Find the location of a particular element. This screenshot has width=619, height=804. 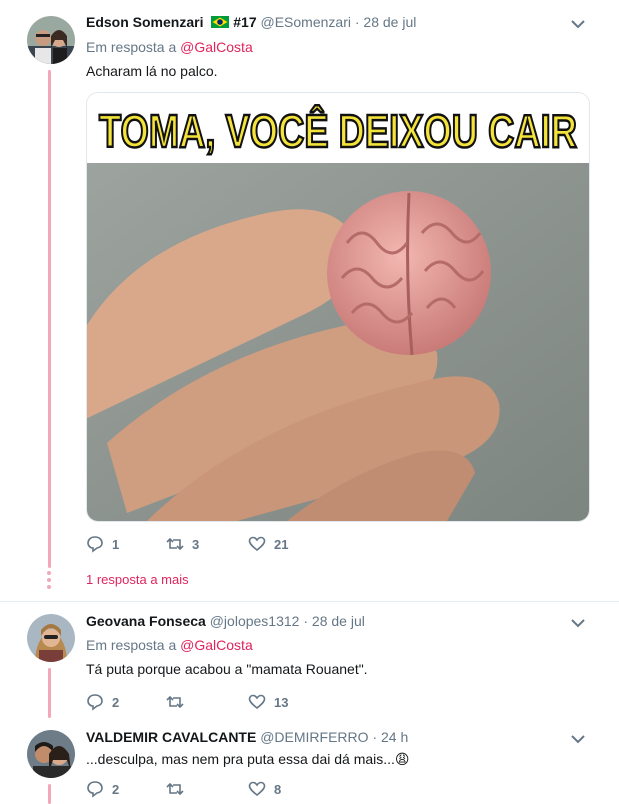

like-count: 8 is located at coordinates (278, 789).